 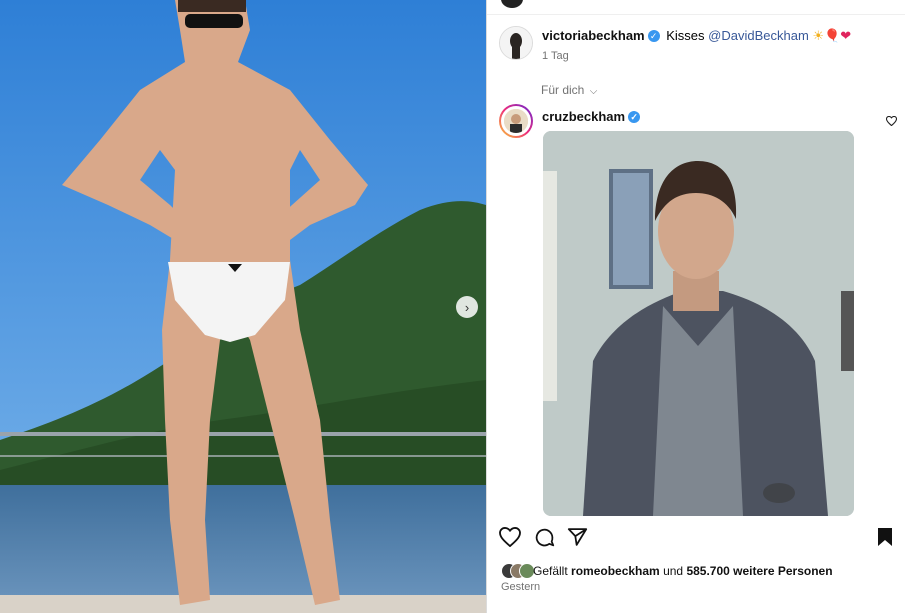 What do you see at coordinates (846, 35) in the screenshot?
I see `heart-emoji-icon: ❤` at bounding box center [846, 35].